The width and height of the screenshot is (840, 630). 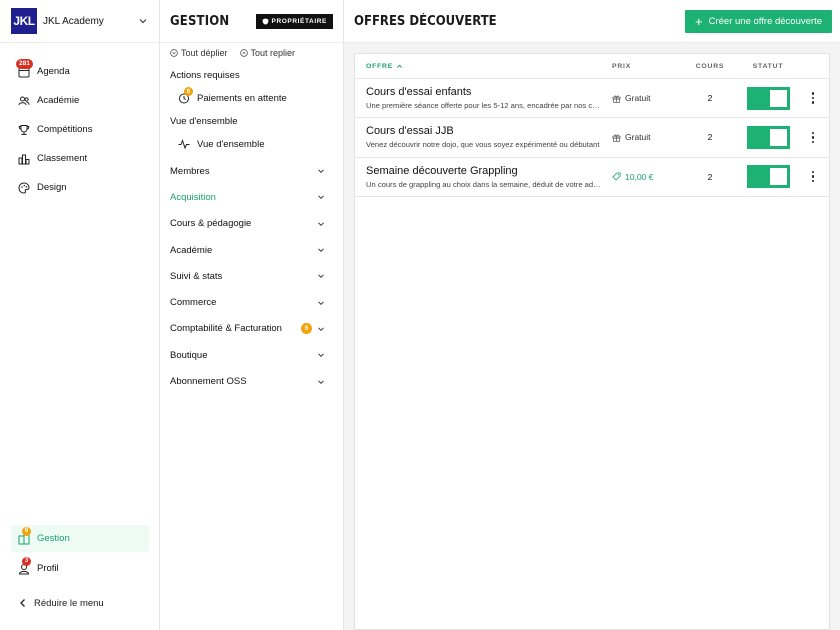 I want to click on group-suivi-stats: Suivi & stats, so click(x=251, y=276).